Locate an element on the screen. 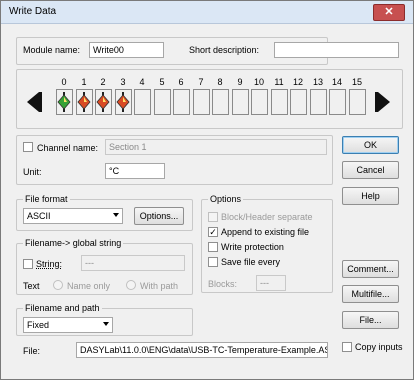 Image resolution: width=414 pixels, height=380 pixels. channel-number: 12 is located at coordinates (297, 82).